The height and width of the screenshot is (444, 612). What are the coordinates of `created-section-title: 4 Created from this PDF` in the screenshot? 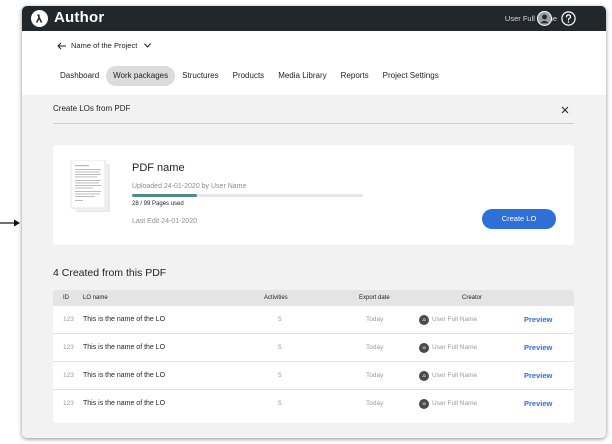 It's located at (110, 273).